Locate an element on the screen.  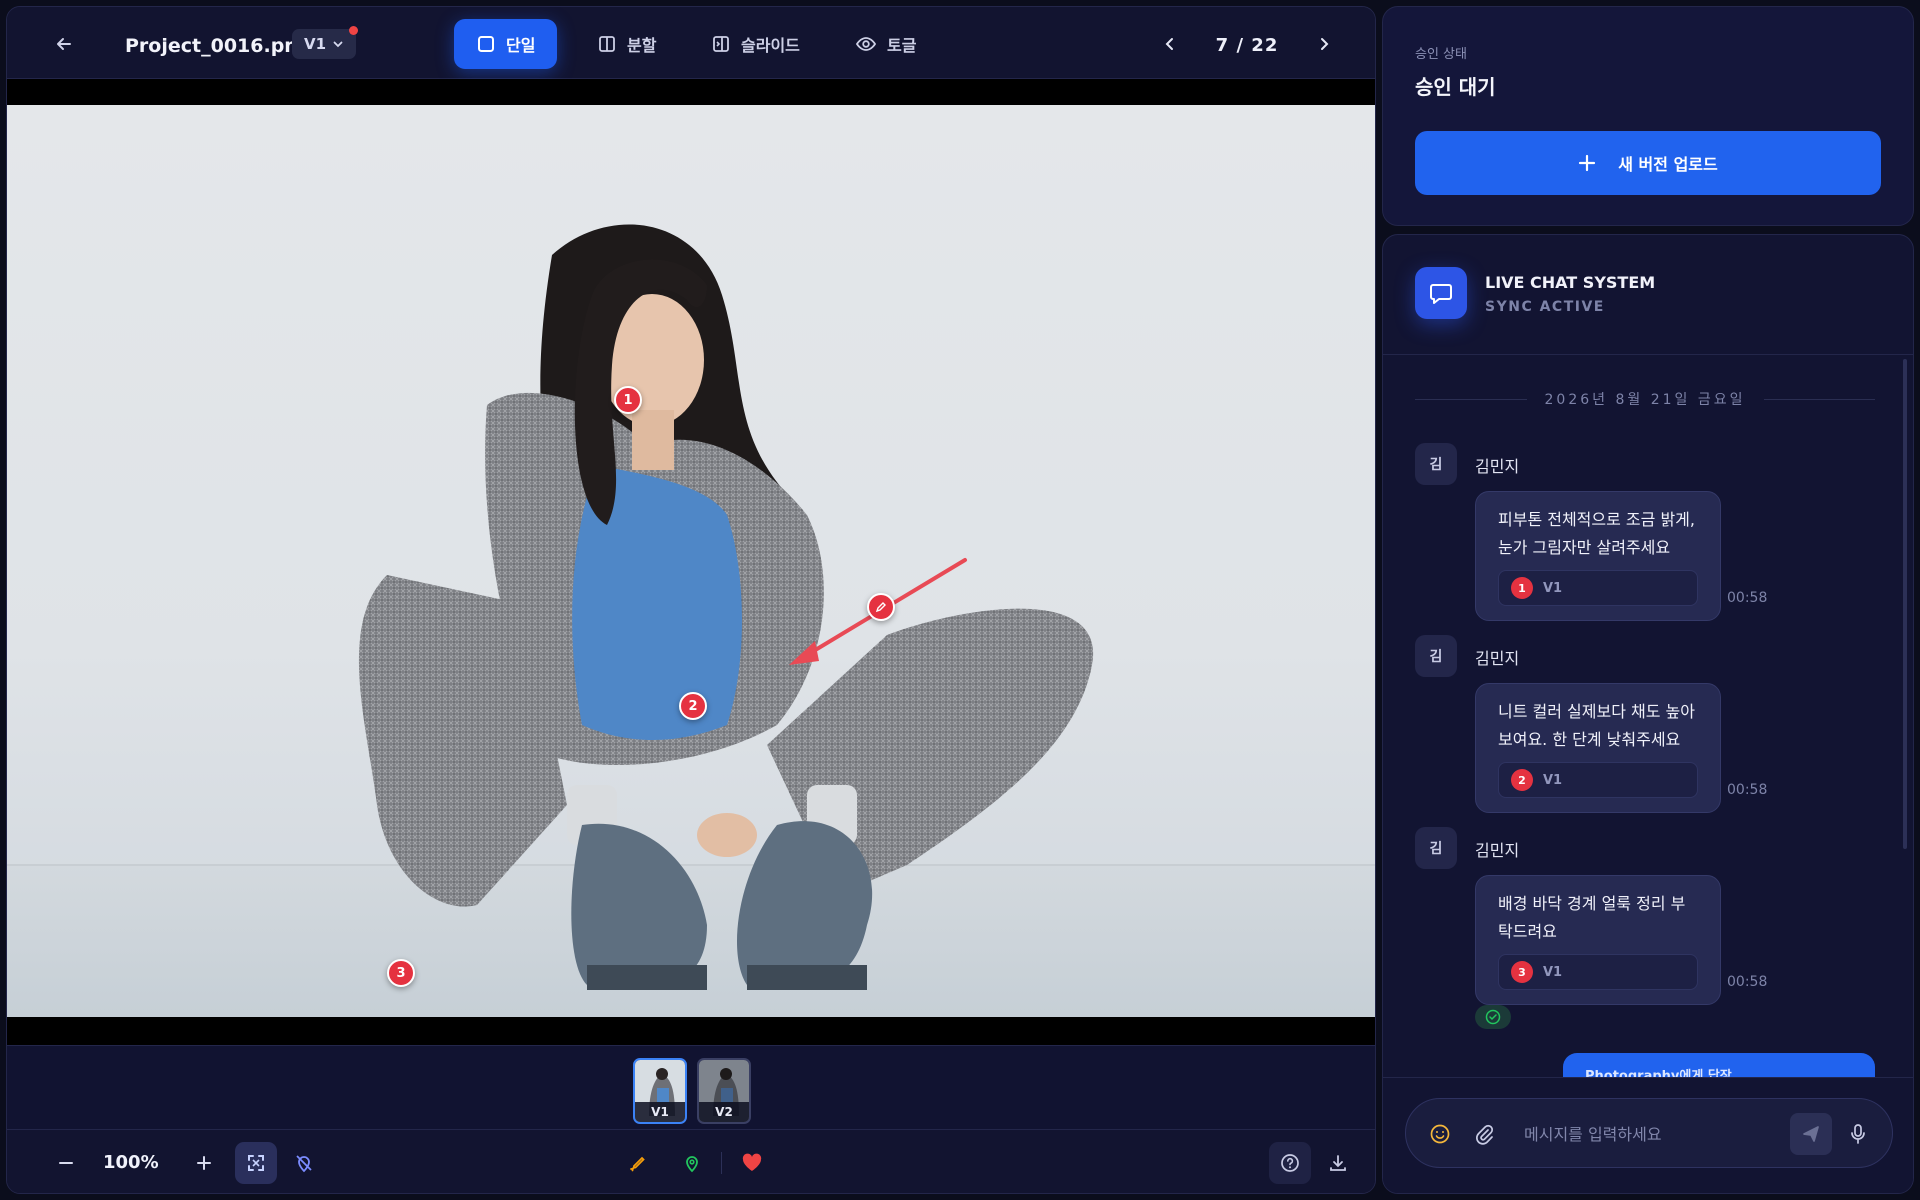
paperclip-icon is located at coordinates (1485, 1134).